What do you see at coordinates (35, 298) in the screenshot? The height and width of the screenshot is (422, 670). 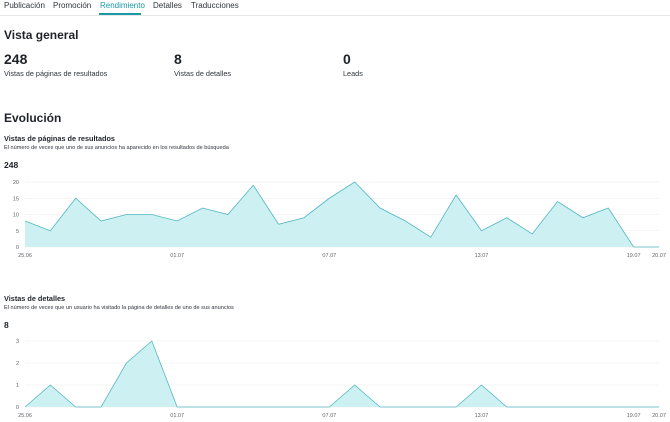 I see `chart-detail-views-title: Vistas de detalles` at bounding box center [35, 298].